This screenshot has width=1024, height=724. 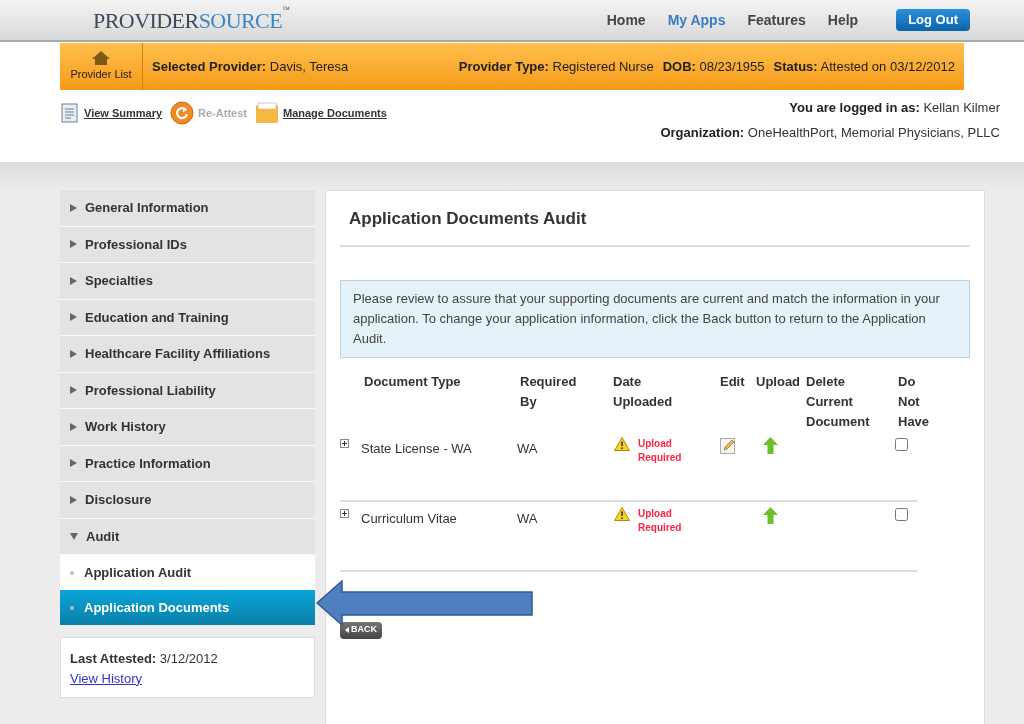 I want to click on sidebar-section: Professional Liability, so click(x=187, y=390).